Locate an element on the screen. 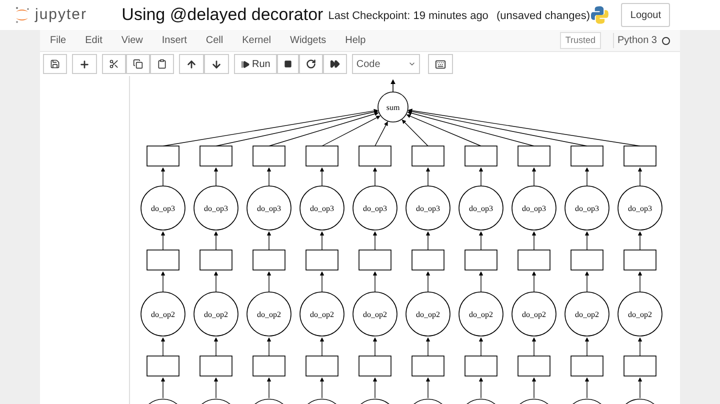 The width and height of the screenshot is (720, 404). trusted-badge: Trusted is located at coordinates (580, 41).